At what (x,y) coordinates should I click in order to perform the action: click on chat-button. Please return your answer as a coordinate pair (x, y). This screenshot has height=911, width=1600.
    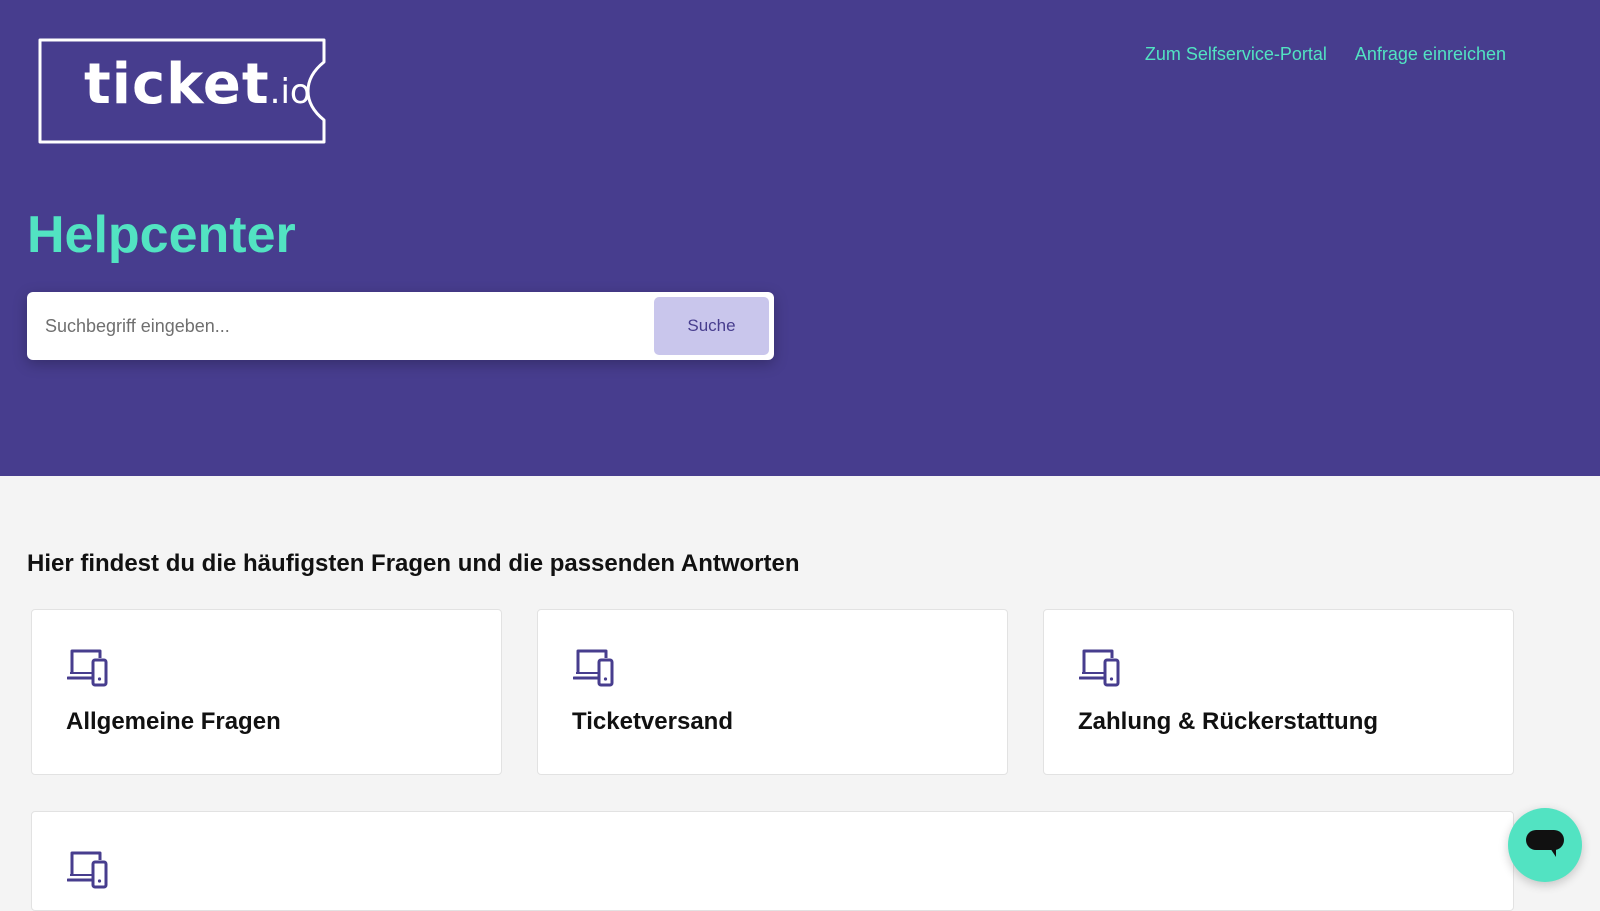
    Looking at the image, I should click on (1545, 845).